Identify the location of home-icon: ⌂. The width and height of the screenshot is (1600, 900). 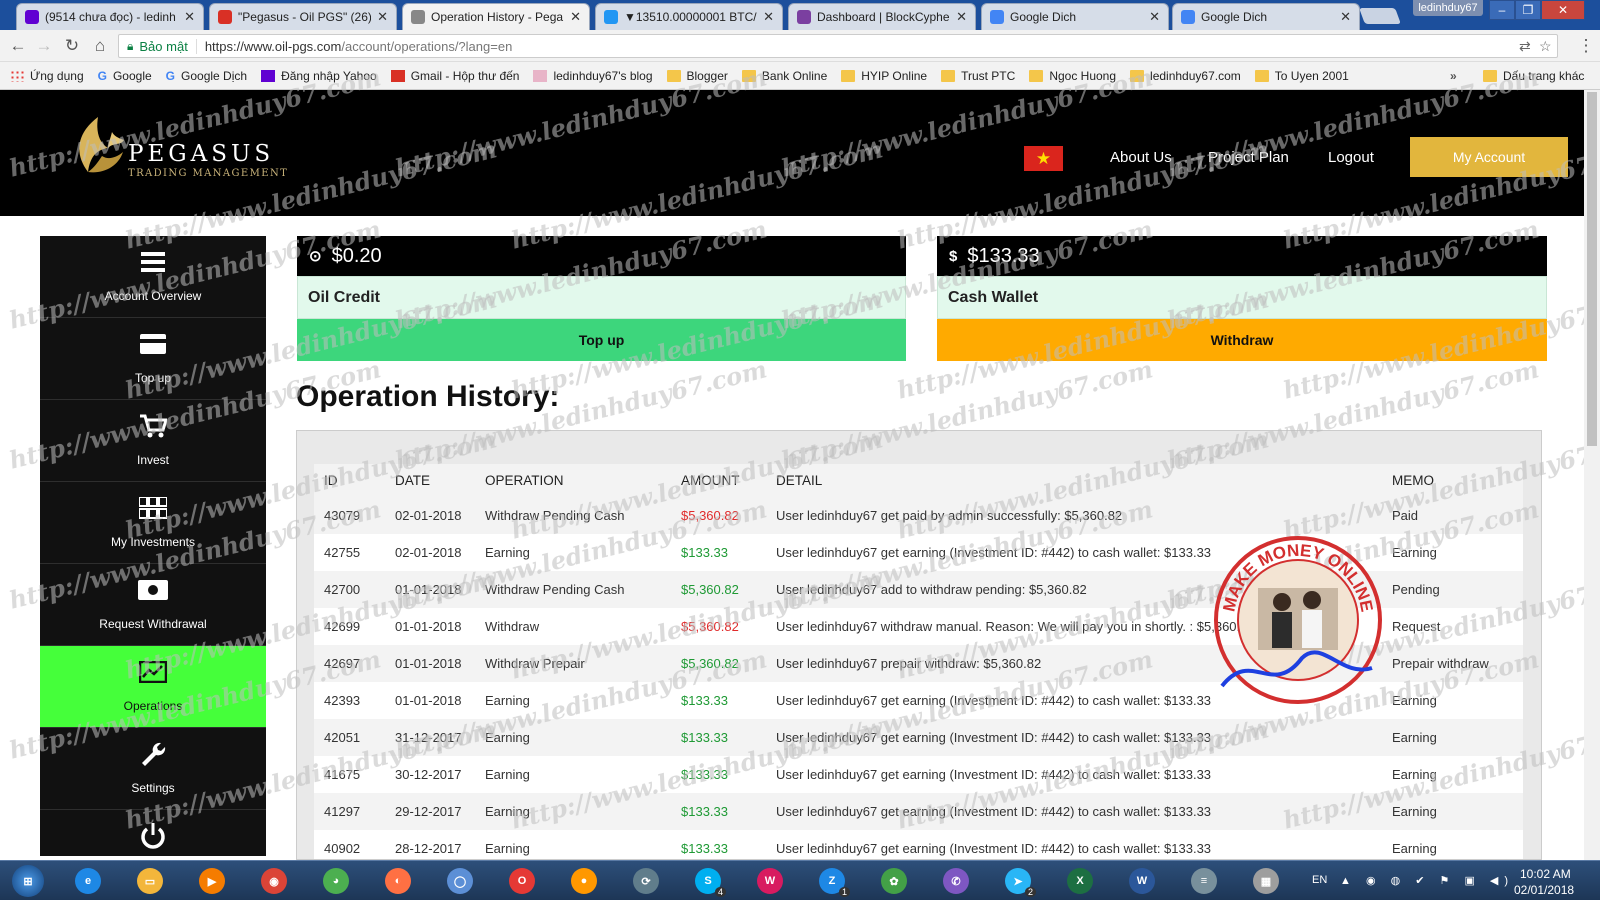
(100, 46).